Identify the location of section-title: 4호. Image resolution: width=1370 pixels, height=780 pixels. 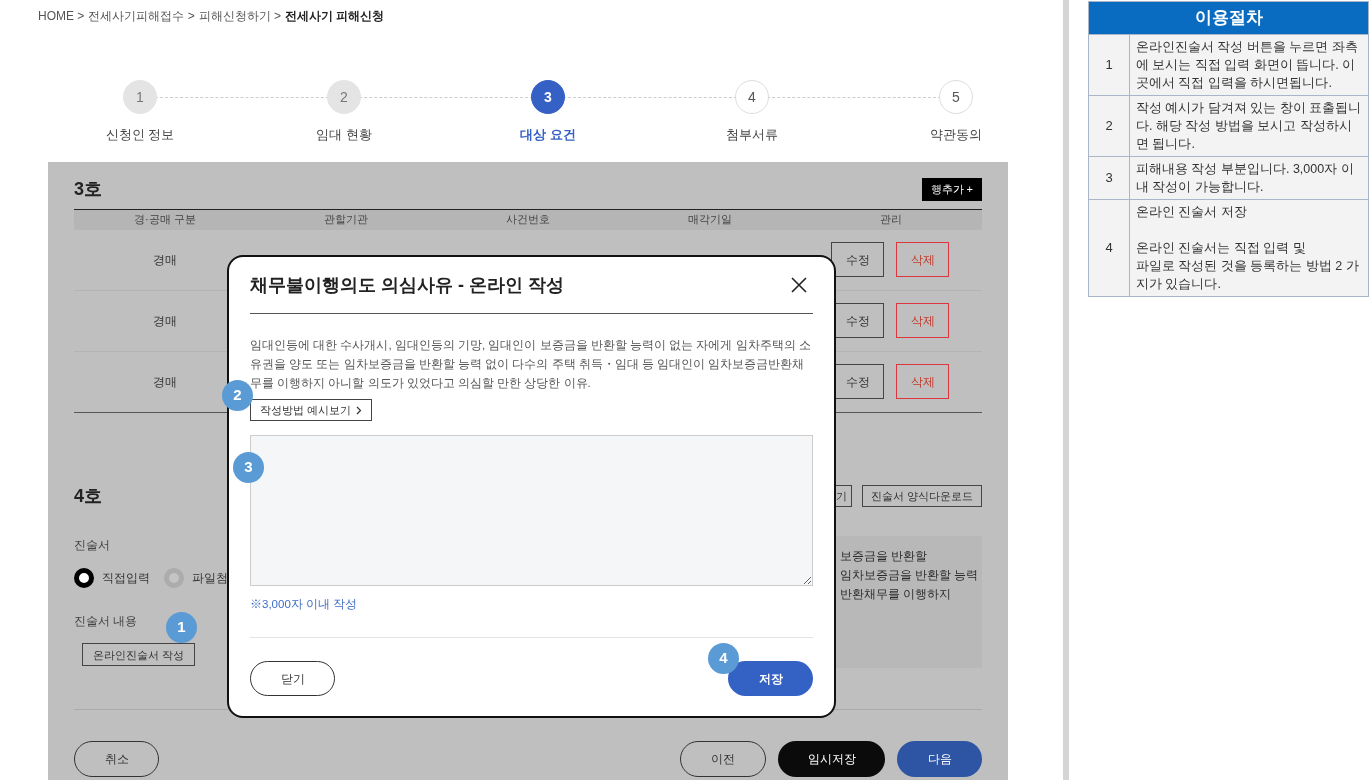
(88, 496).